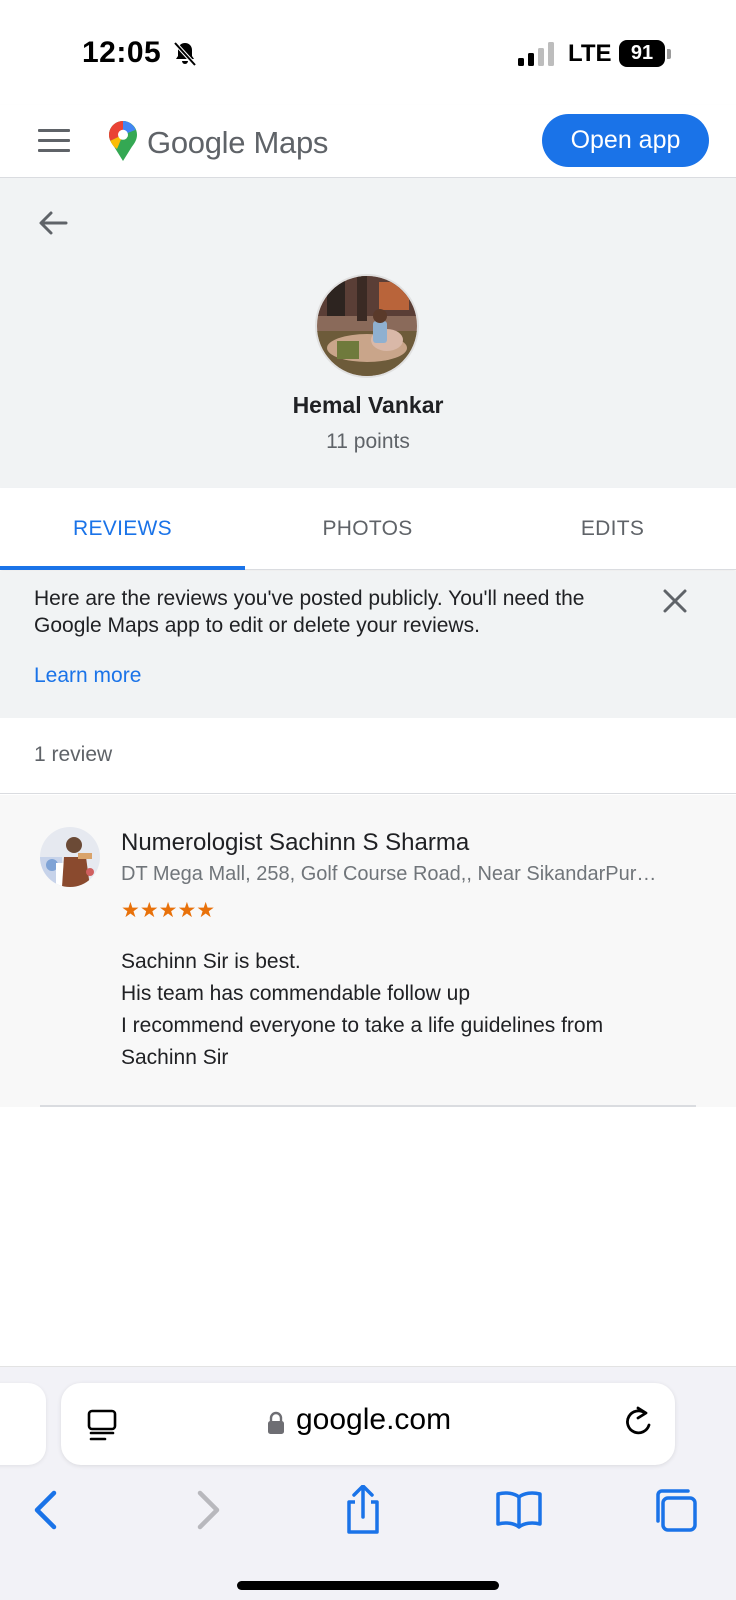 Image resolution: width=736 pixels, height=1600 pixels. Describe the element at coordinates (102, 1425) in the screenshot. I see `reader-icon` at that location.